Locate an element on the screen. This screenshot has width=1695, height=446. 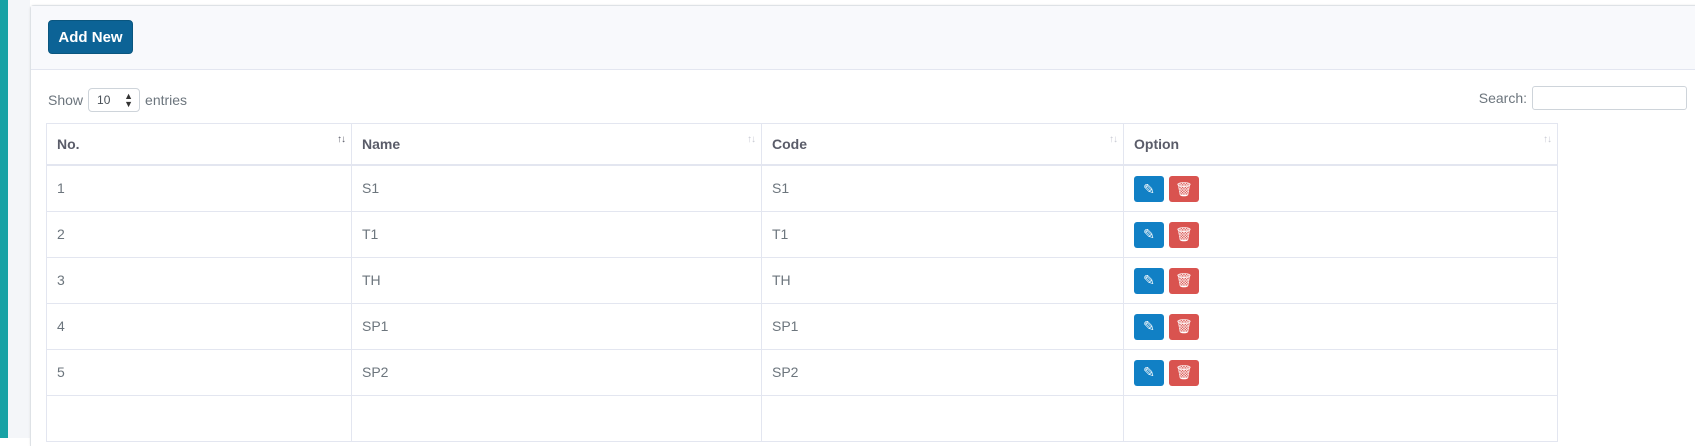
cell-no: 4 is located at coordinates (199, 326).